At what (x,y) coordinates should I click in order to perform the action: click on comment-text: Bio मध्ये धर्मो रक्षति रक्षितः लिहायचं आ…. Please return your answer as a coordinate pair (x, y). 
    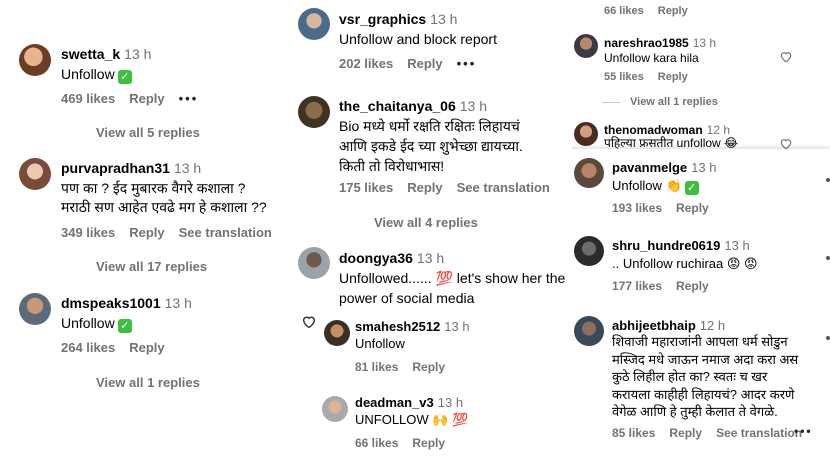
    Looking at the image, I should click on (431, 146).